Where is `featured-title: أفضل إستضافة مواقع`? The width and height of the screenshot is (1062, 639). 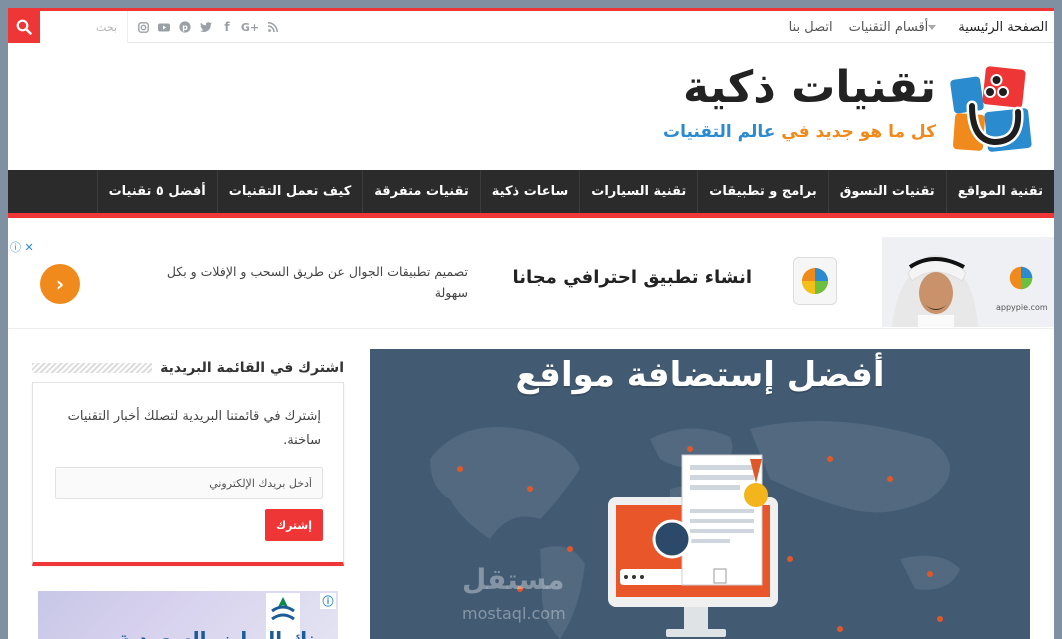 featured-title: أفضل إستضافة مواقع is located at coordinates (700, 375).